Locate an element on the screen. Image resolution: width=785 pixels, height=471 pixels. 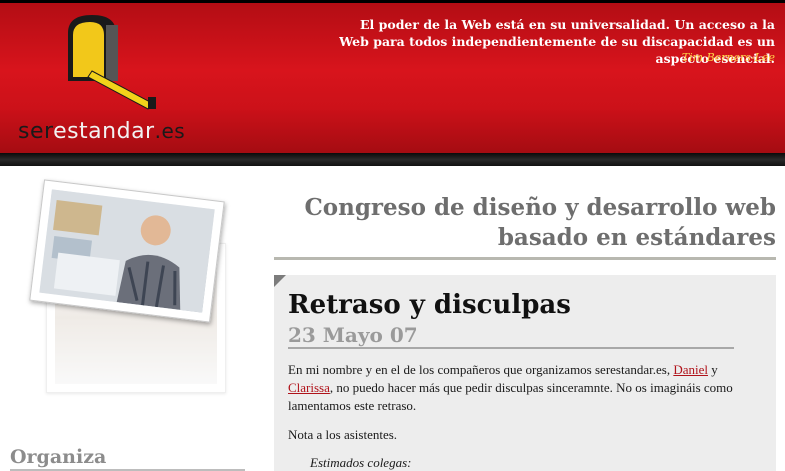
logo-text-es: .es is located at coordinates (170, 131).